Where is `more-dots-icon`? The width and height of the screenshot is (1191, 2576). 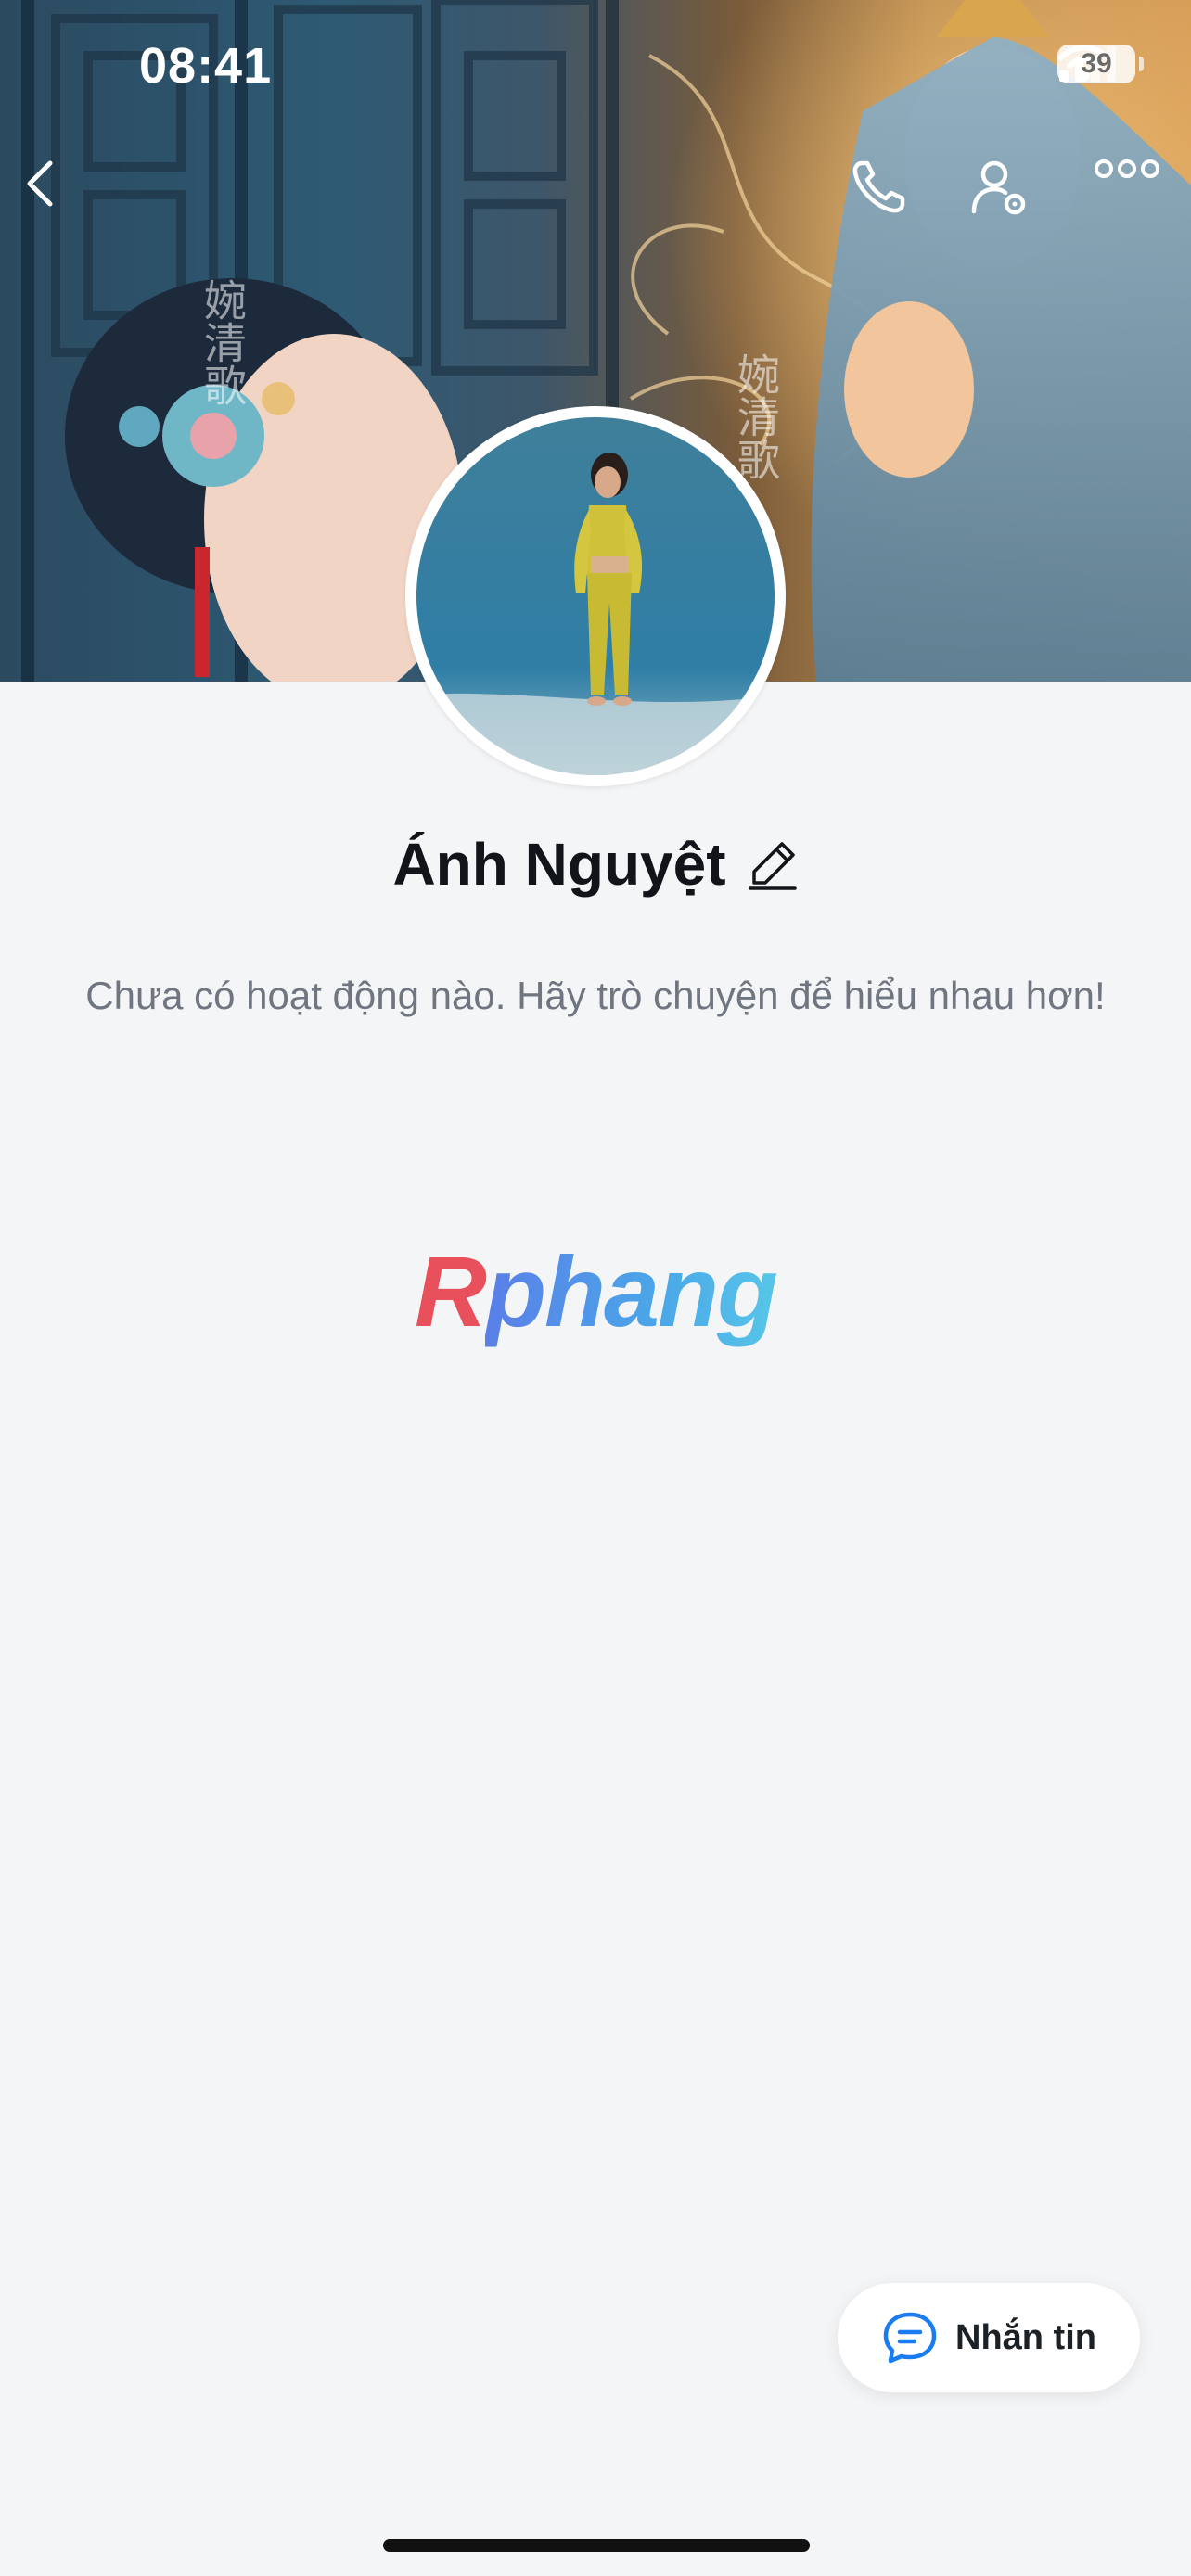 more-dots-icon is located at coordinates (1127, 168).